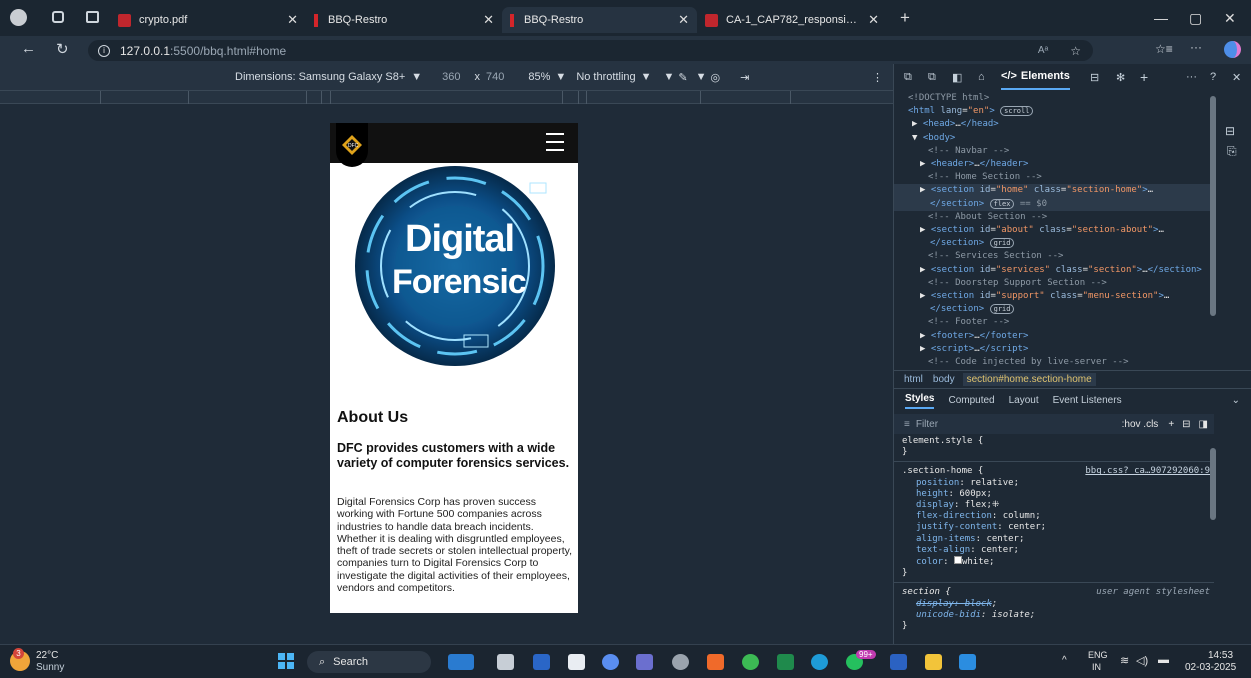  I want to click on new-tab-icon: +, so click(905, 18).